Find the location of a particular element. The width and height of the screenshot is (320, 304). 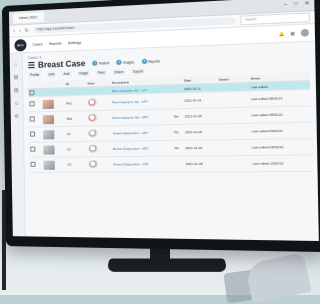

stat-label: Images is located at coordinates (128, 62).